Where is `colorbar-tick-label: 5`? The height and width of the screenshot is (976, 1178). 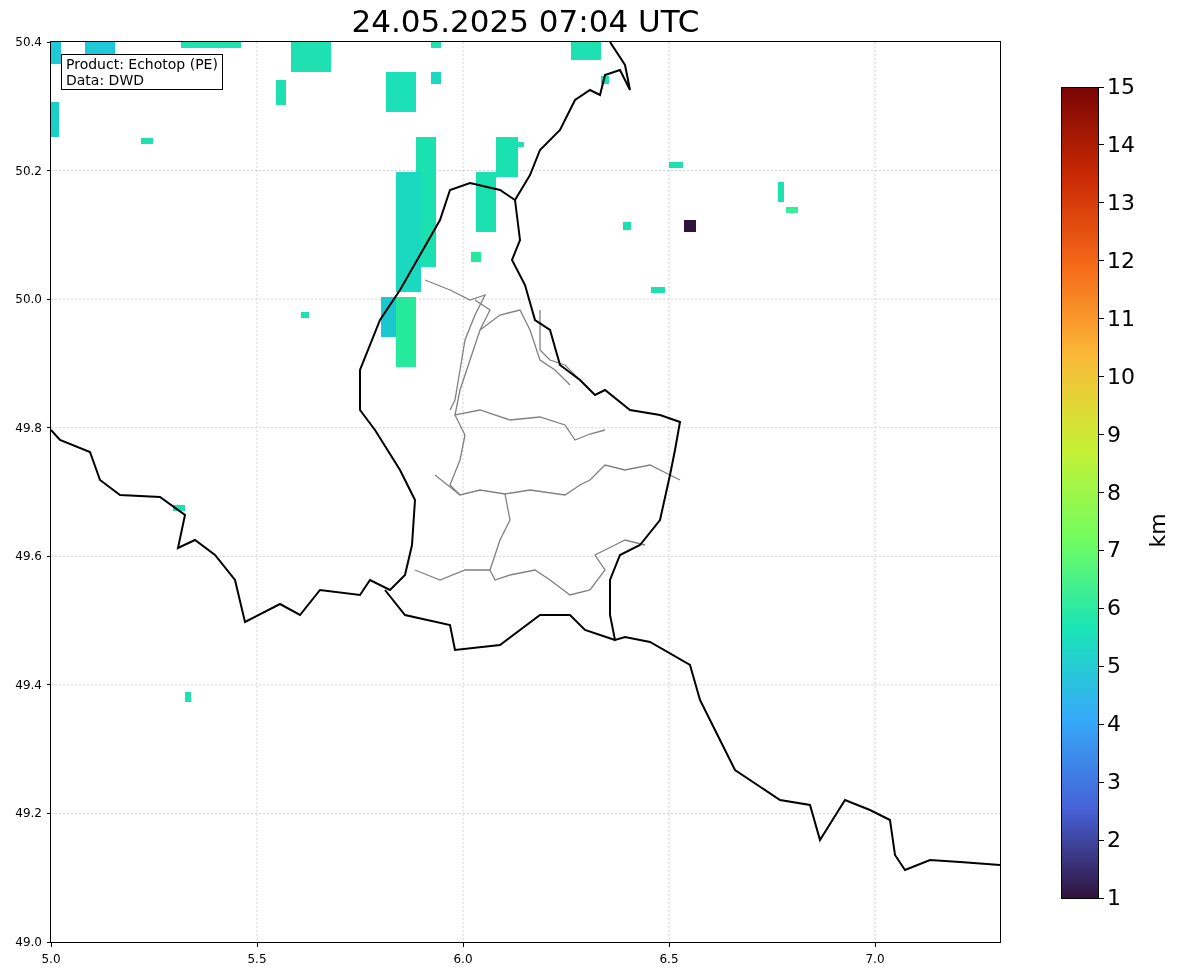
colorbar-tick-label: 5 is located at coordinates (1114, 666).